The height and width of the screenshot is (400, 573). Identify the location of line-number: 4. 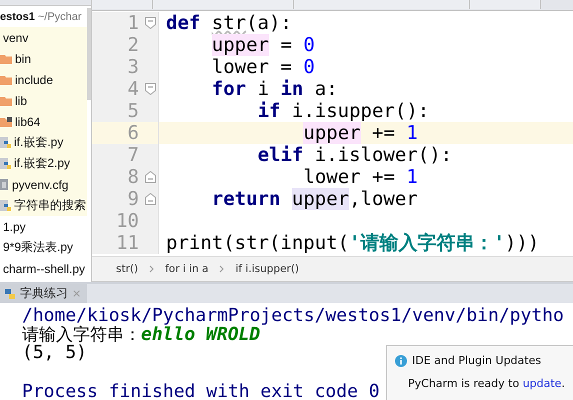
(134, 89).